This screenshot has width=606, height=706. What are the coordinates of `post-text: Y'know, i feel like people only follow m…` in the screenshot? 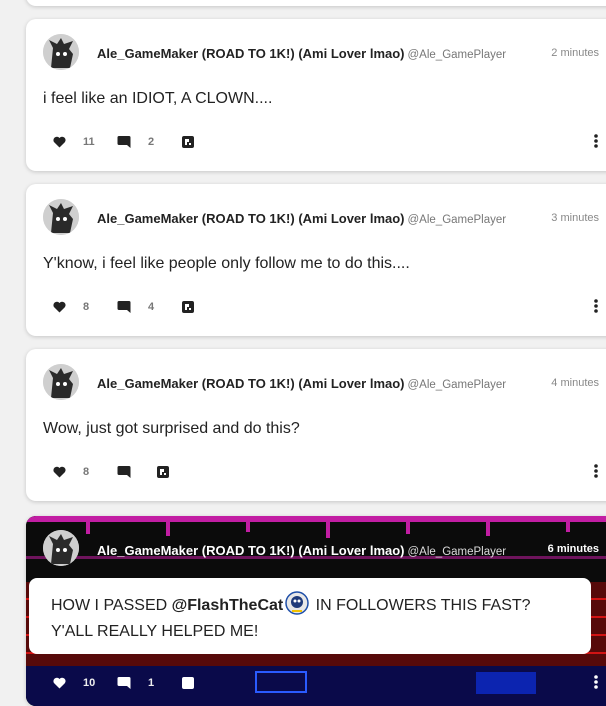 It's located at (226, 263).